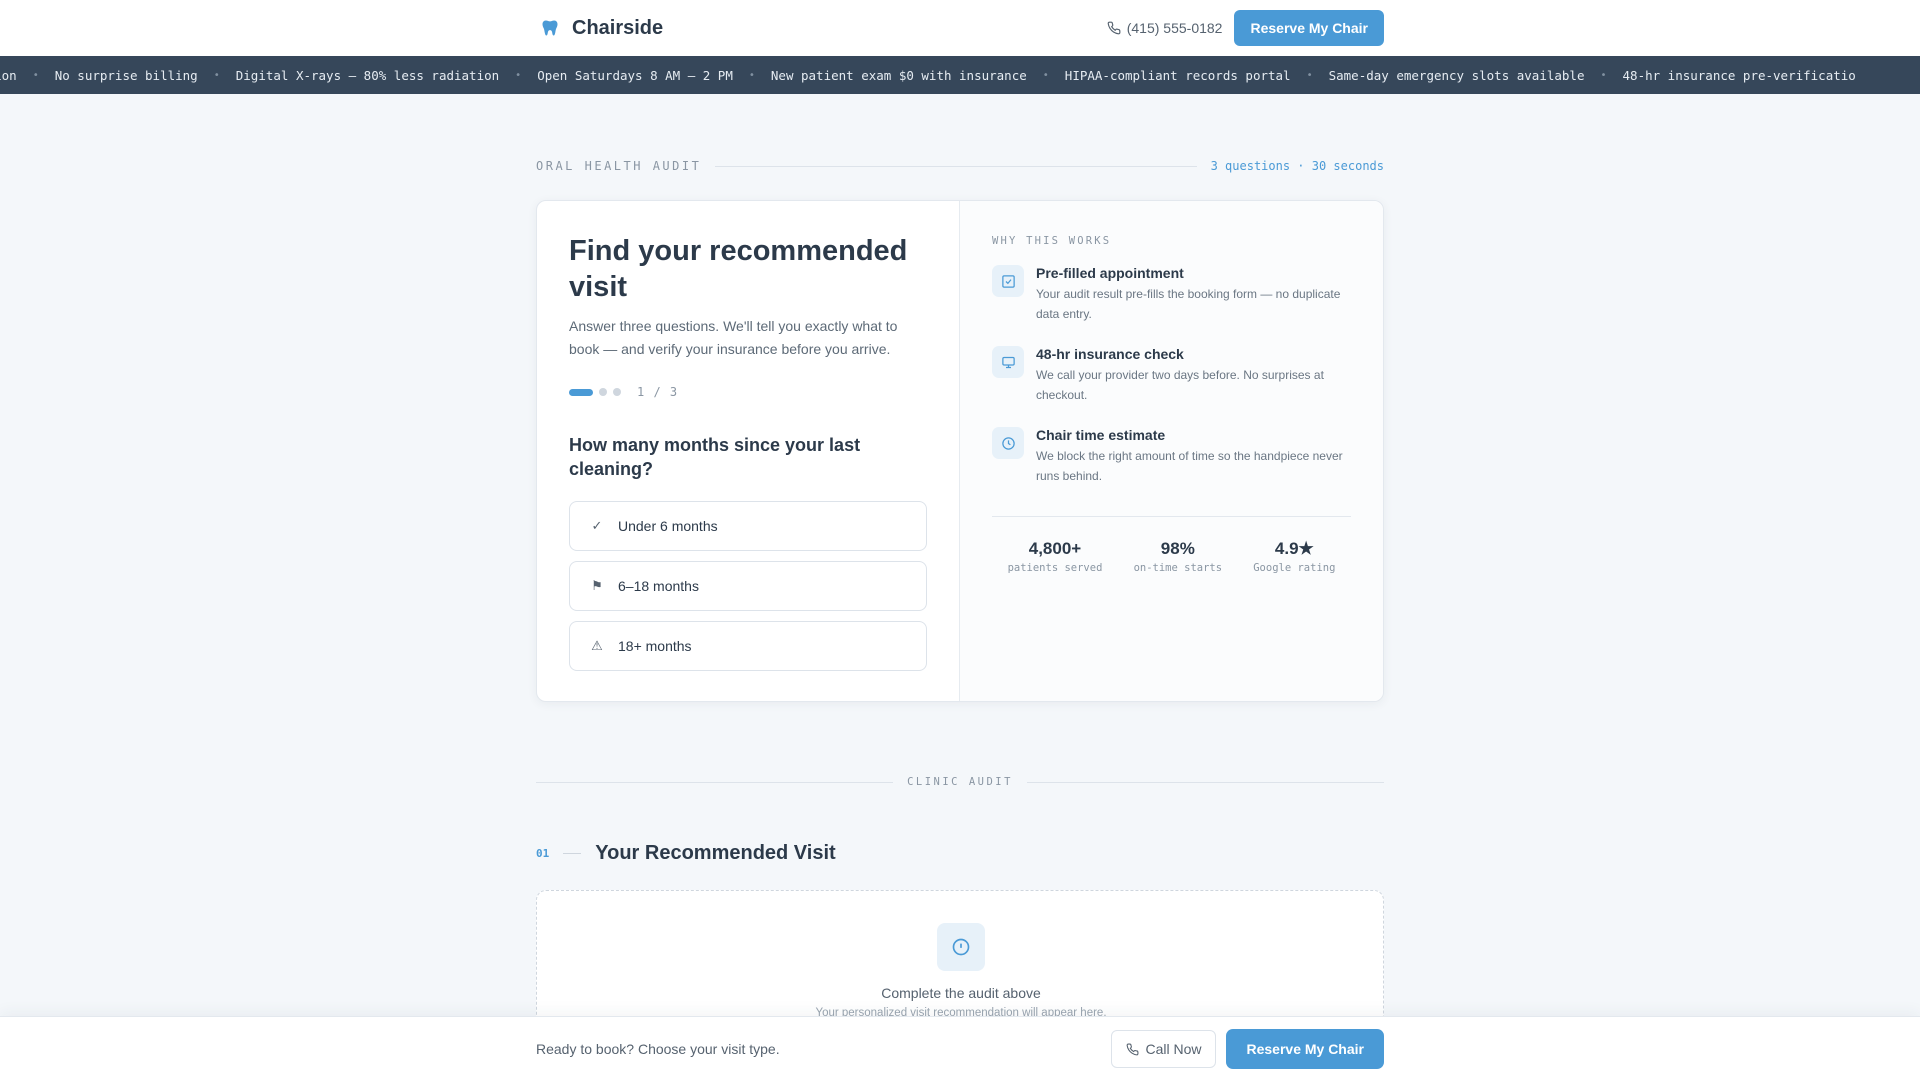  I want to click on section-dash, so click(572, 853).